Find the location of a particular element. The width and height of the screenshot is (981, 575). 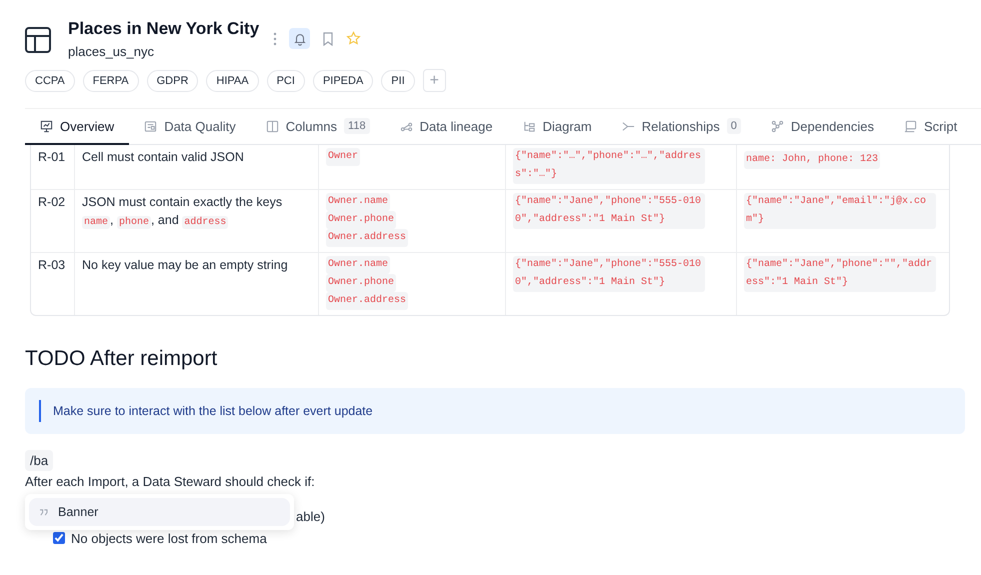

tag-chip: PCI is located at coordinates (285, 81).